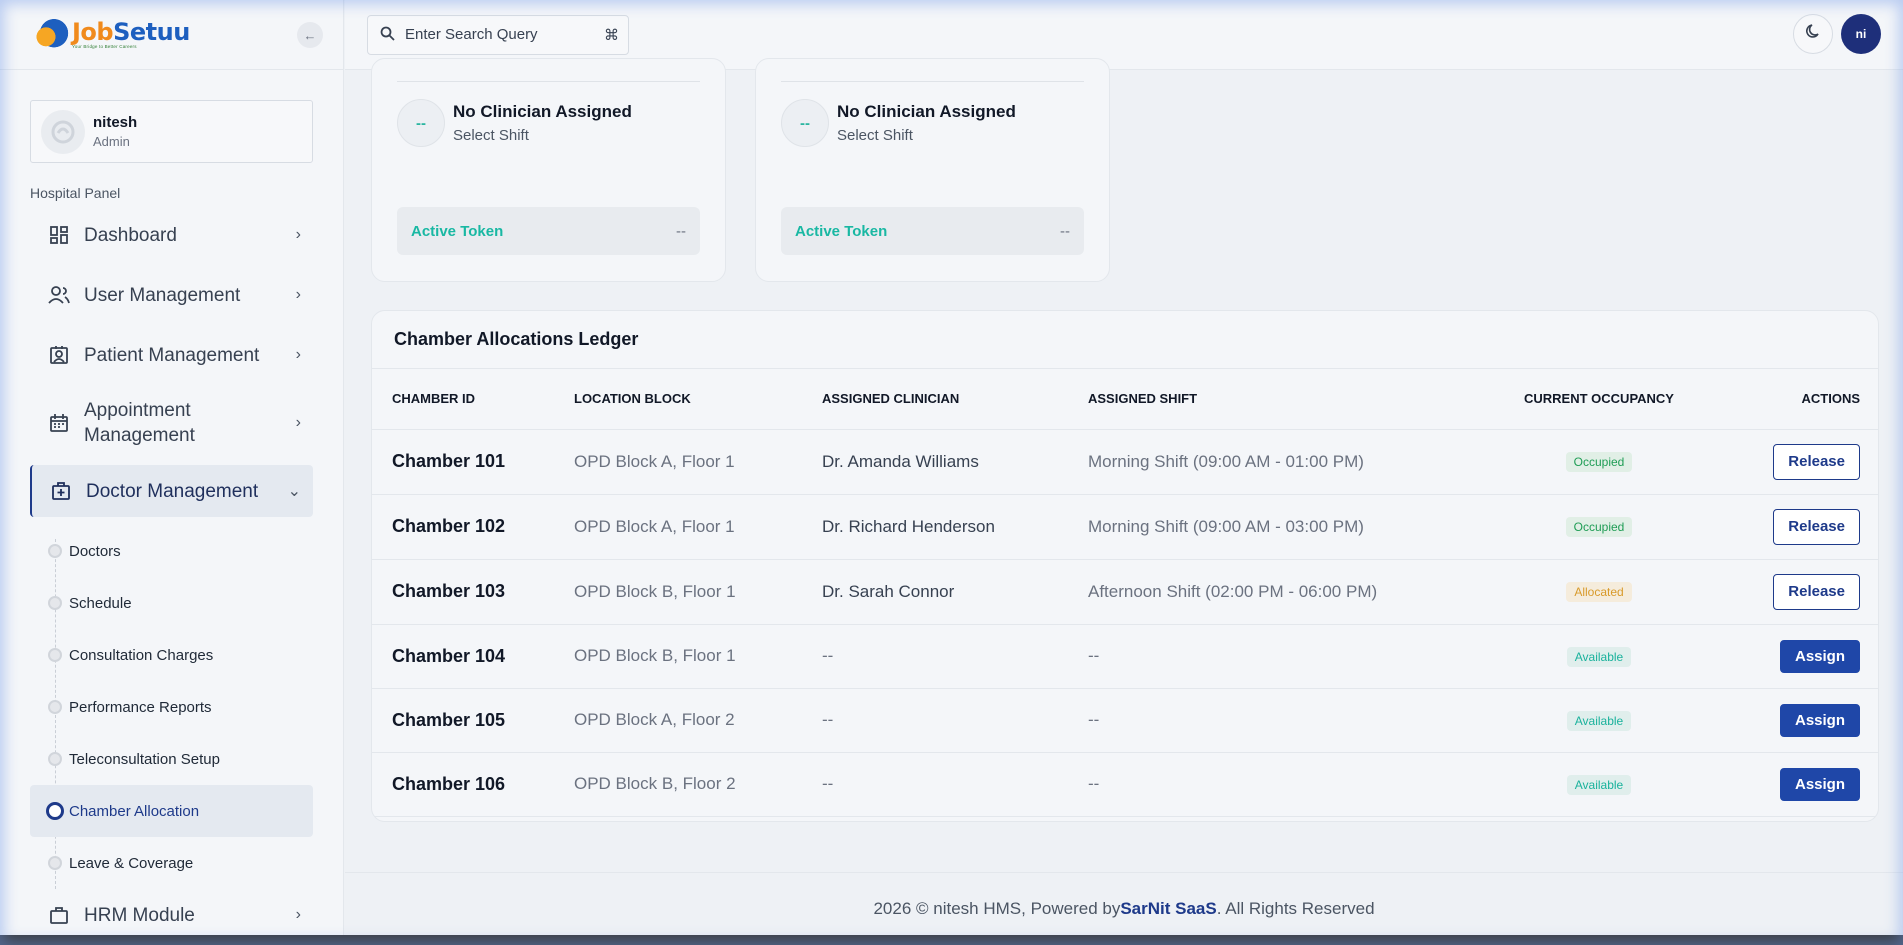  I want to click on sidebar-item-label: User Management, so click(162, 295).